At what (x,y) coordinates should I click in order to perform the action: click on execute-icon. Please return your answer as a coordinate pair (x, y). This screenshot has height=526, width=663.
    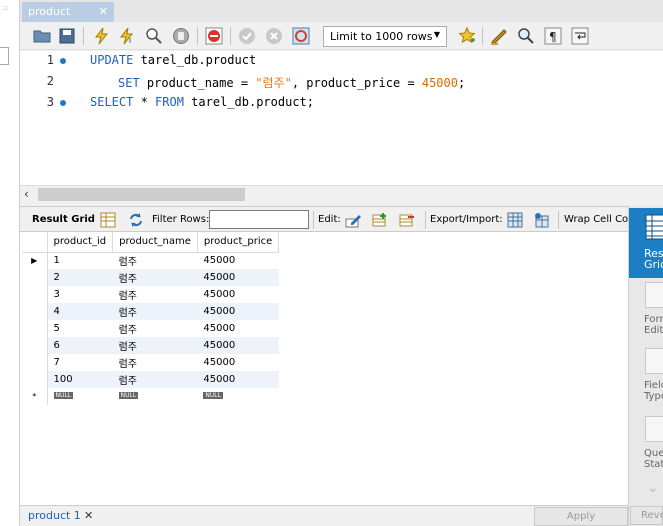
    Looking at the image, I should click on (102, 36).